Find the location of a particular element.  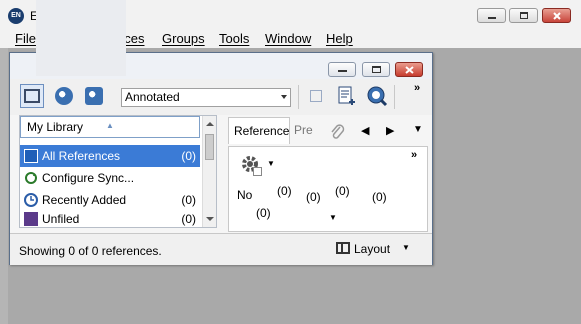

layout-button: Layout ▼ is located at coordinates (375, 249).